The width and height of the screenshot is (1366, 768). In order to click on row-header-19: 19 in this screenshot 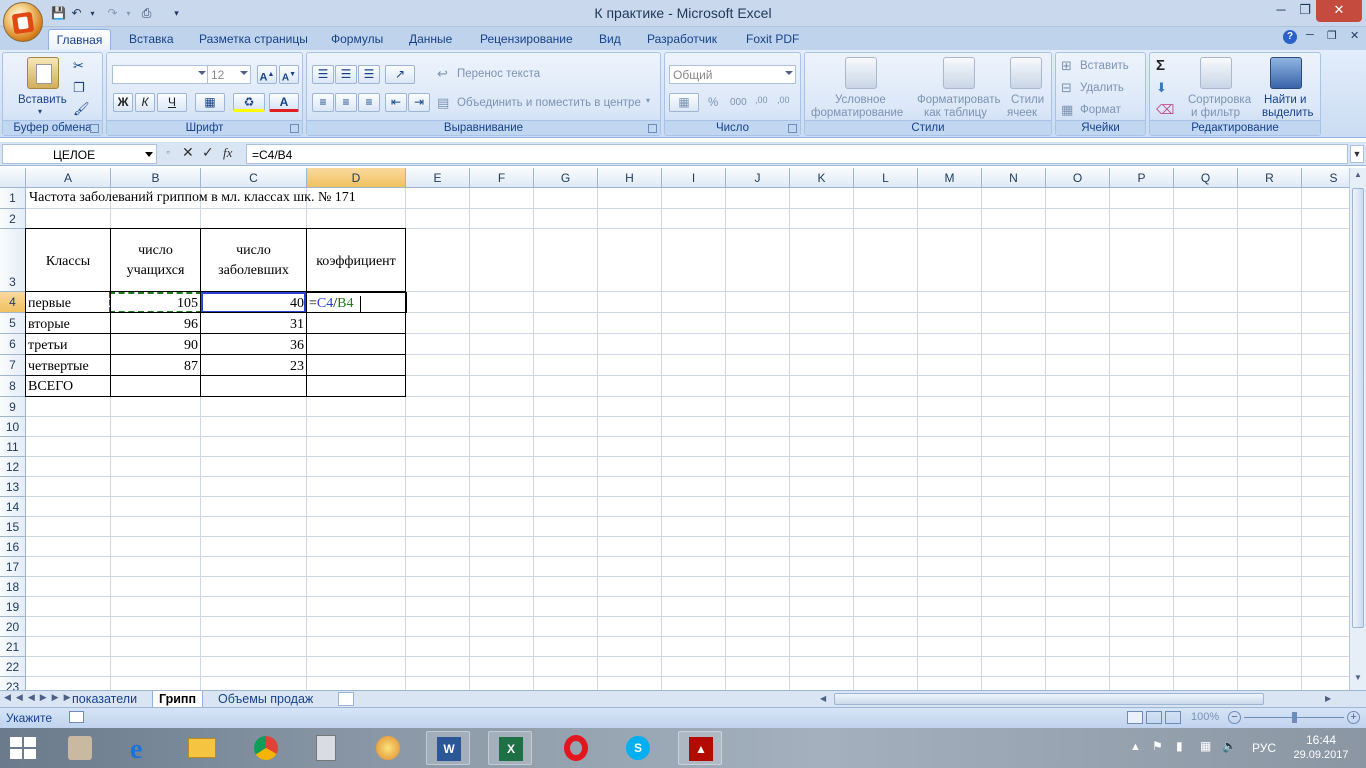, I will do `click(13, 607)`.